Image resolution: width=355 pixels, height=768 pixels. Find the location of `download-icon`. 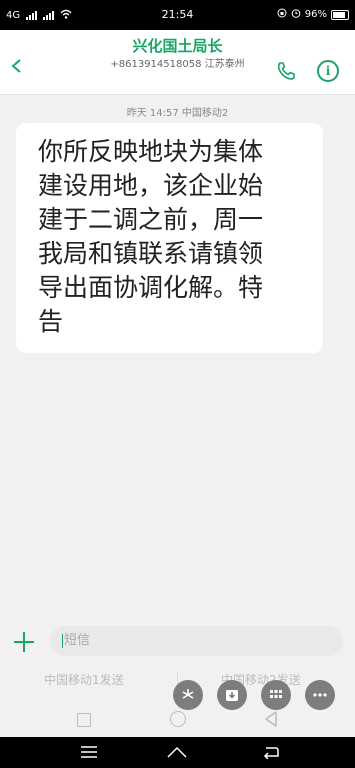

download-icon is located at coordinates (232, 695).